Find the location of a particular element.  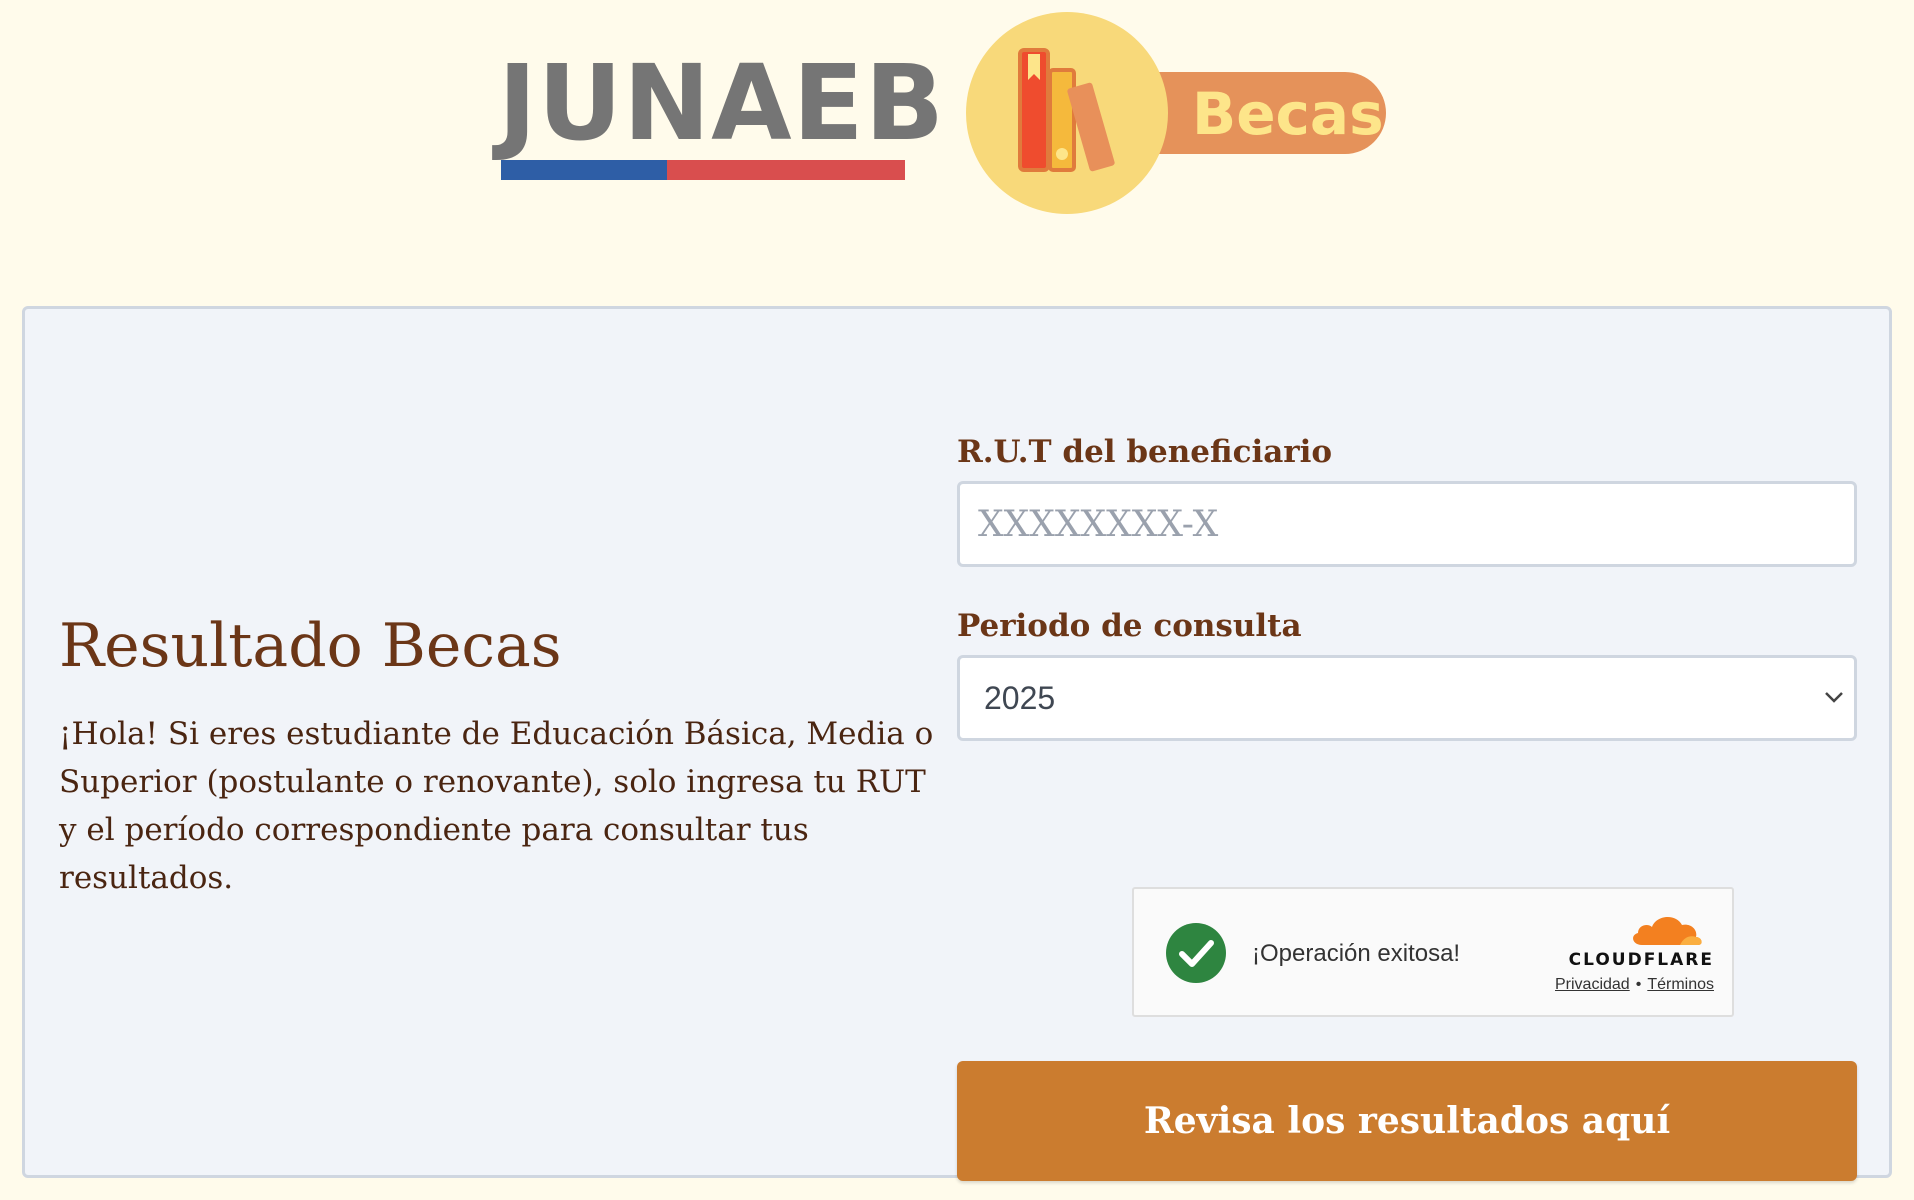

becas-circle is located at coordinates (1067, 113).